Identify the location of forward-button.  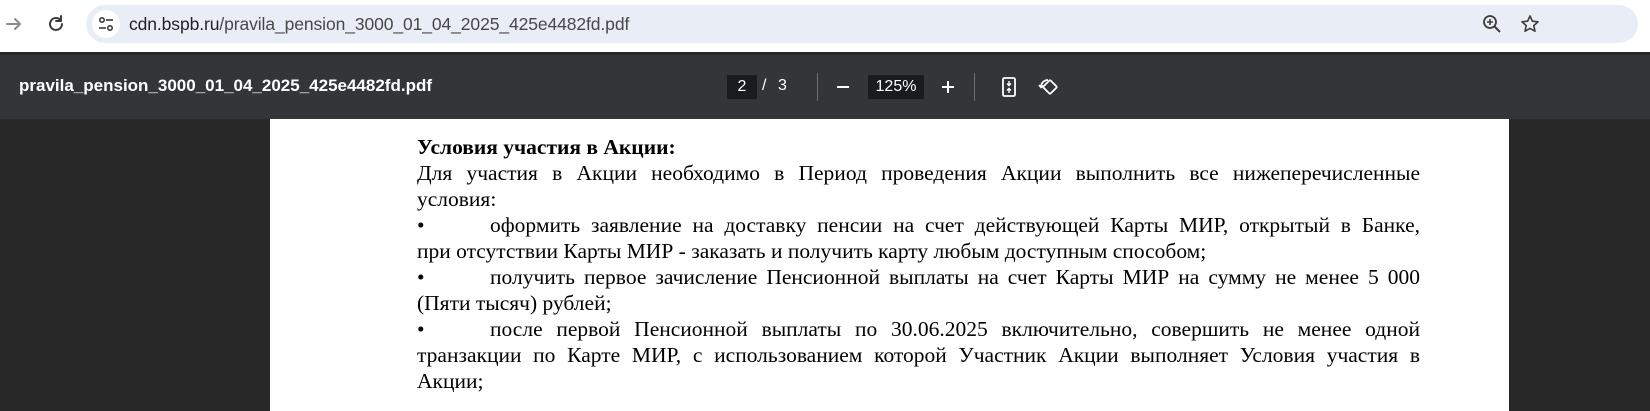
(14, 24).